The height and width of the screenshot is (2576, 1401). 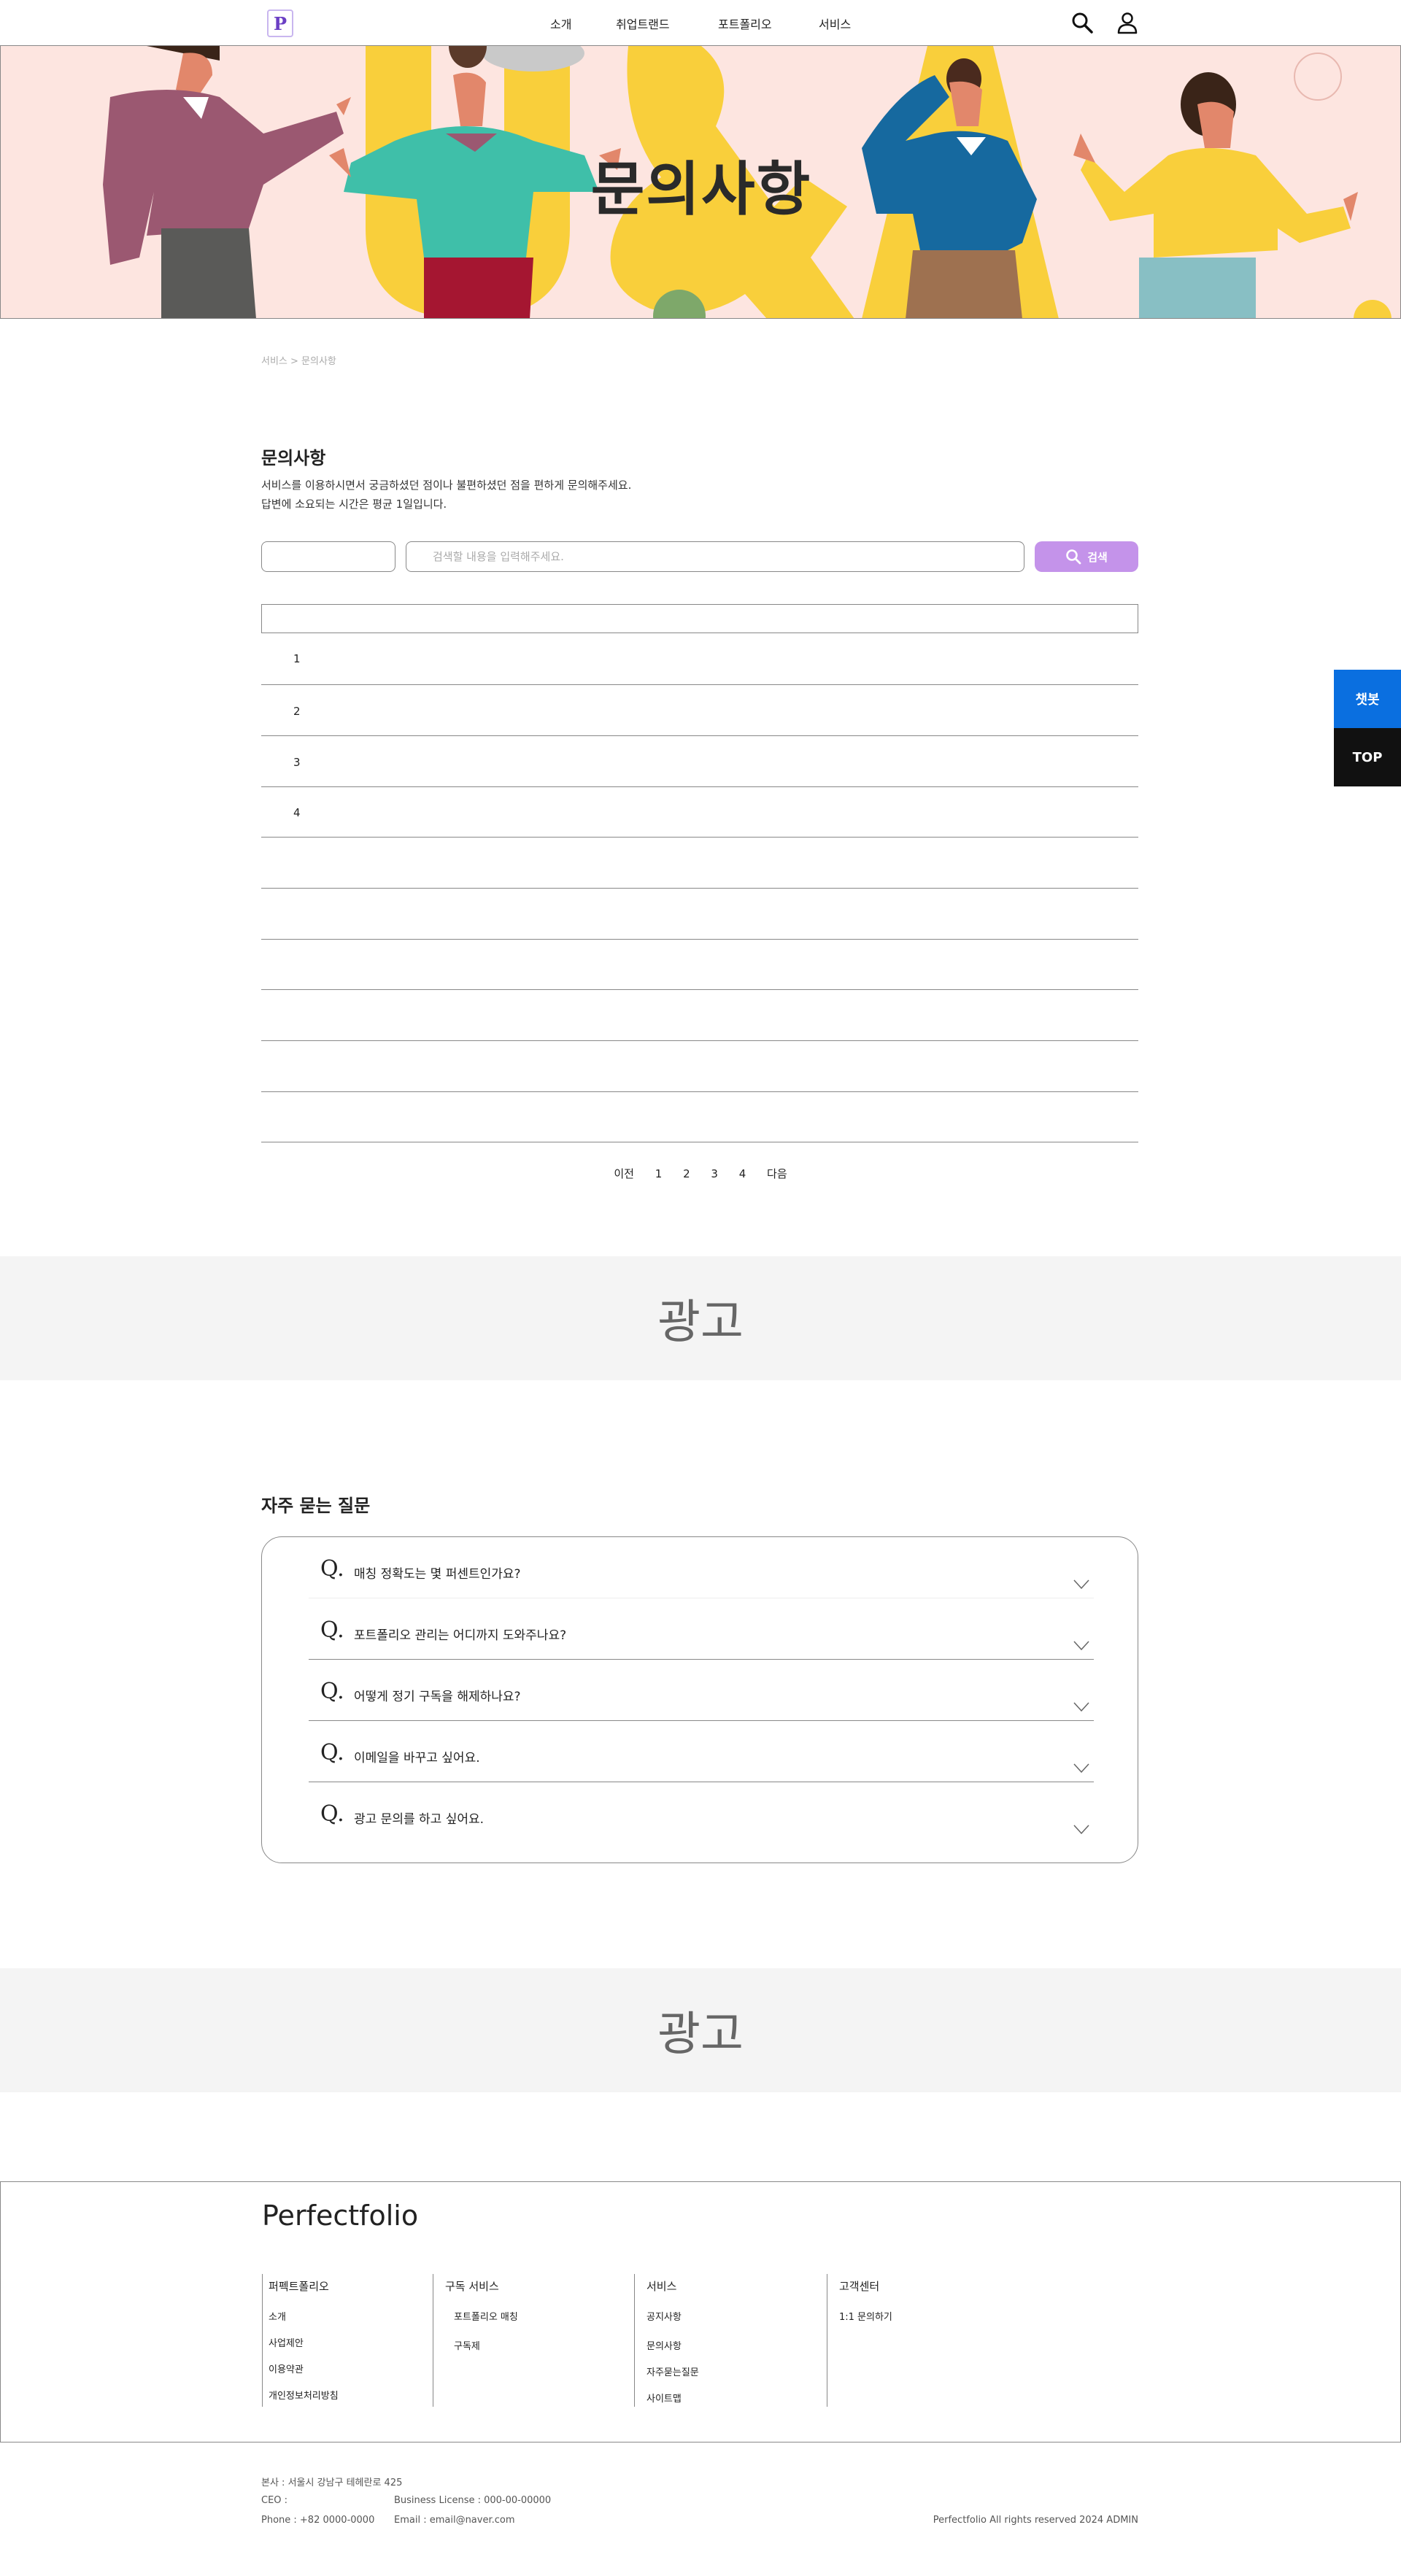 I want to click on pagination-page: 3, so click(x=714, y=1173).